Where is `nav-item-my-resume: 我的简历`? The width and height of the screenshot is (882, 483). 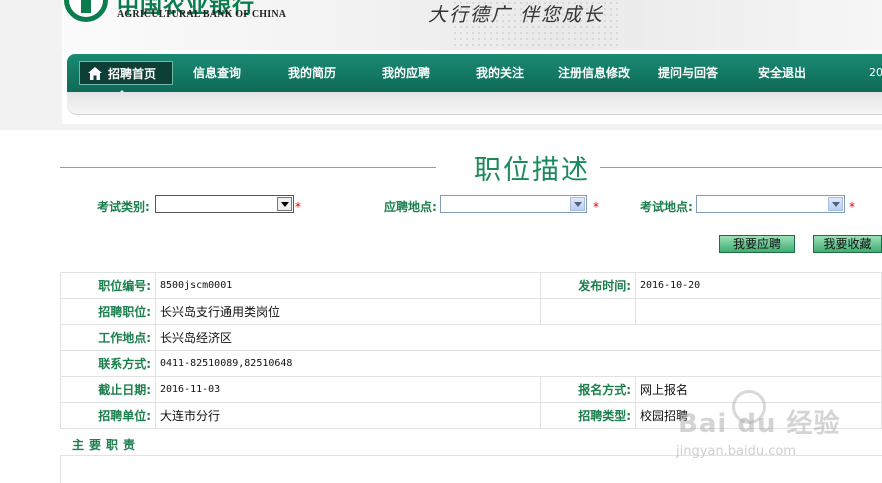
nav-item-my-resume: 我的简历 is located at coordinates (312, 73).